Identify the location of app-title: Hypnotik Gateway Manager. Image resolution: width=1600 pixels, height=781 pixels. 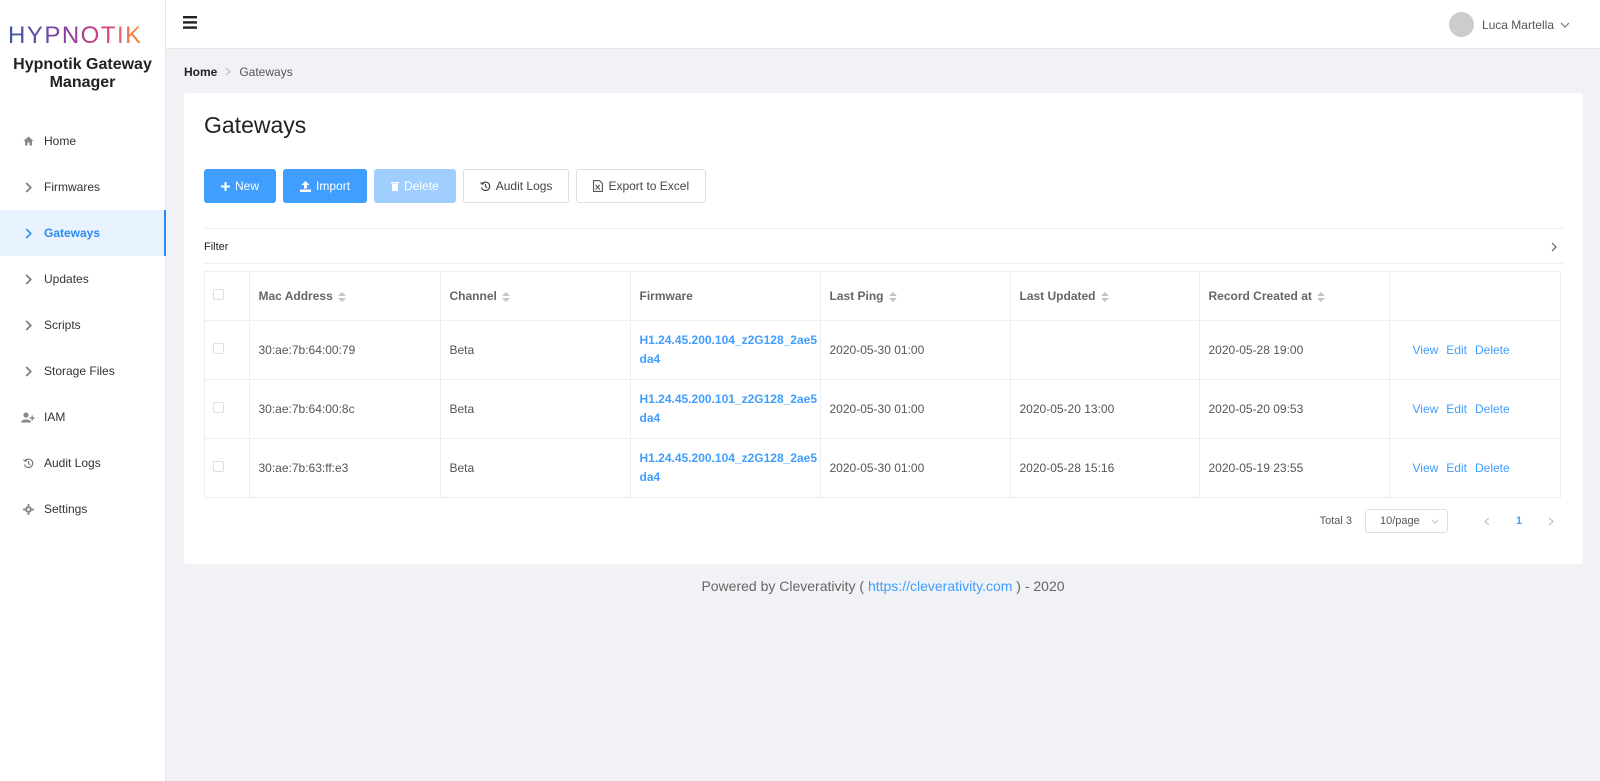
(82, 73).